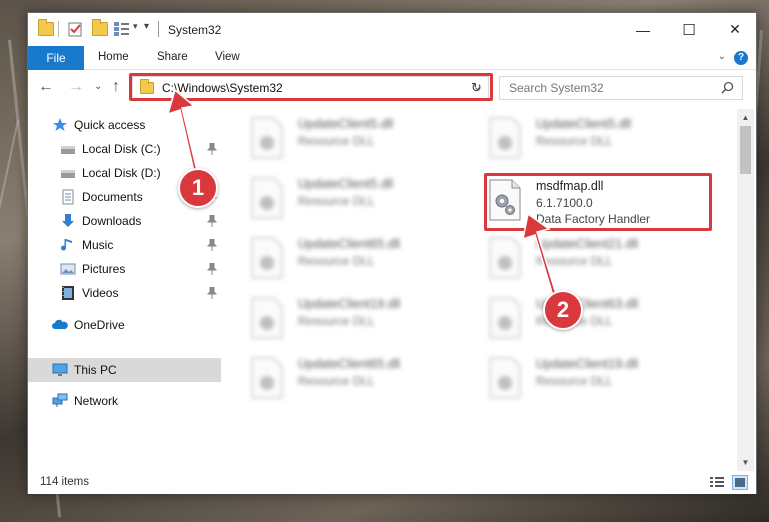 Image resolution: width=769 pixels, height=522 pixels. Describe the element at coordinates (124, 370) in the screenshot. I see `sidebar-item-this-pc: This PC` at that location.